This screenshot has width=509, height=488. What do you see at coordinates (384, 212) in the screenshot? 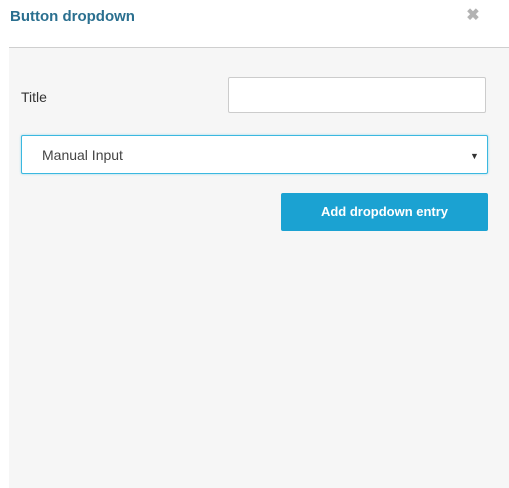
I see `add-dropdown-entry-button: Add dropdown entry` at bounding box center [384, 212].